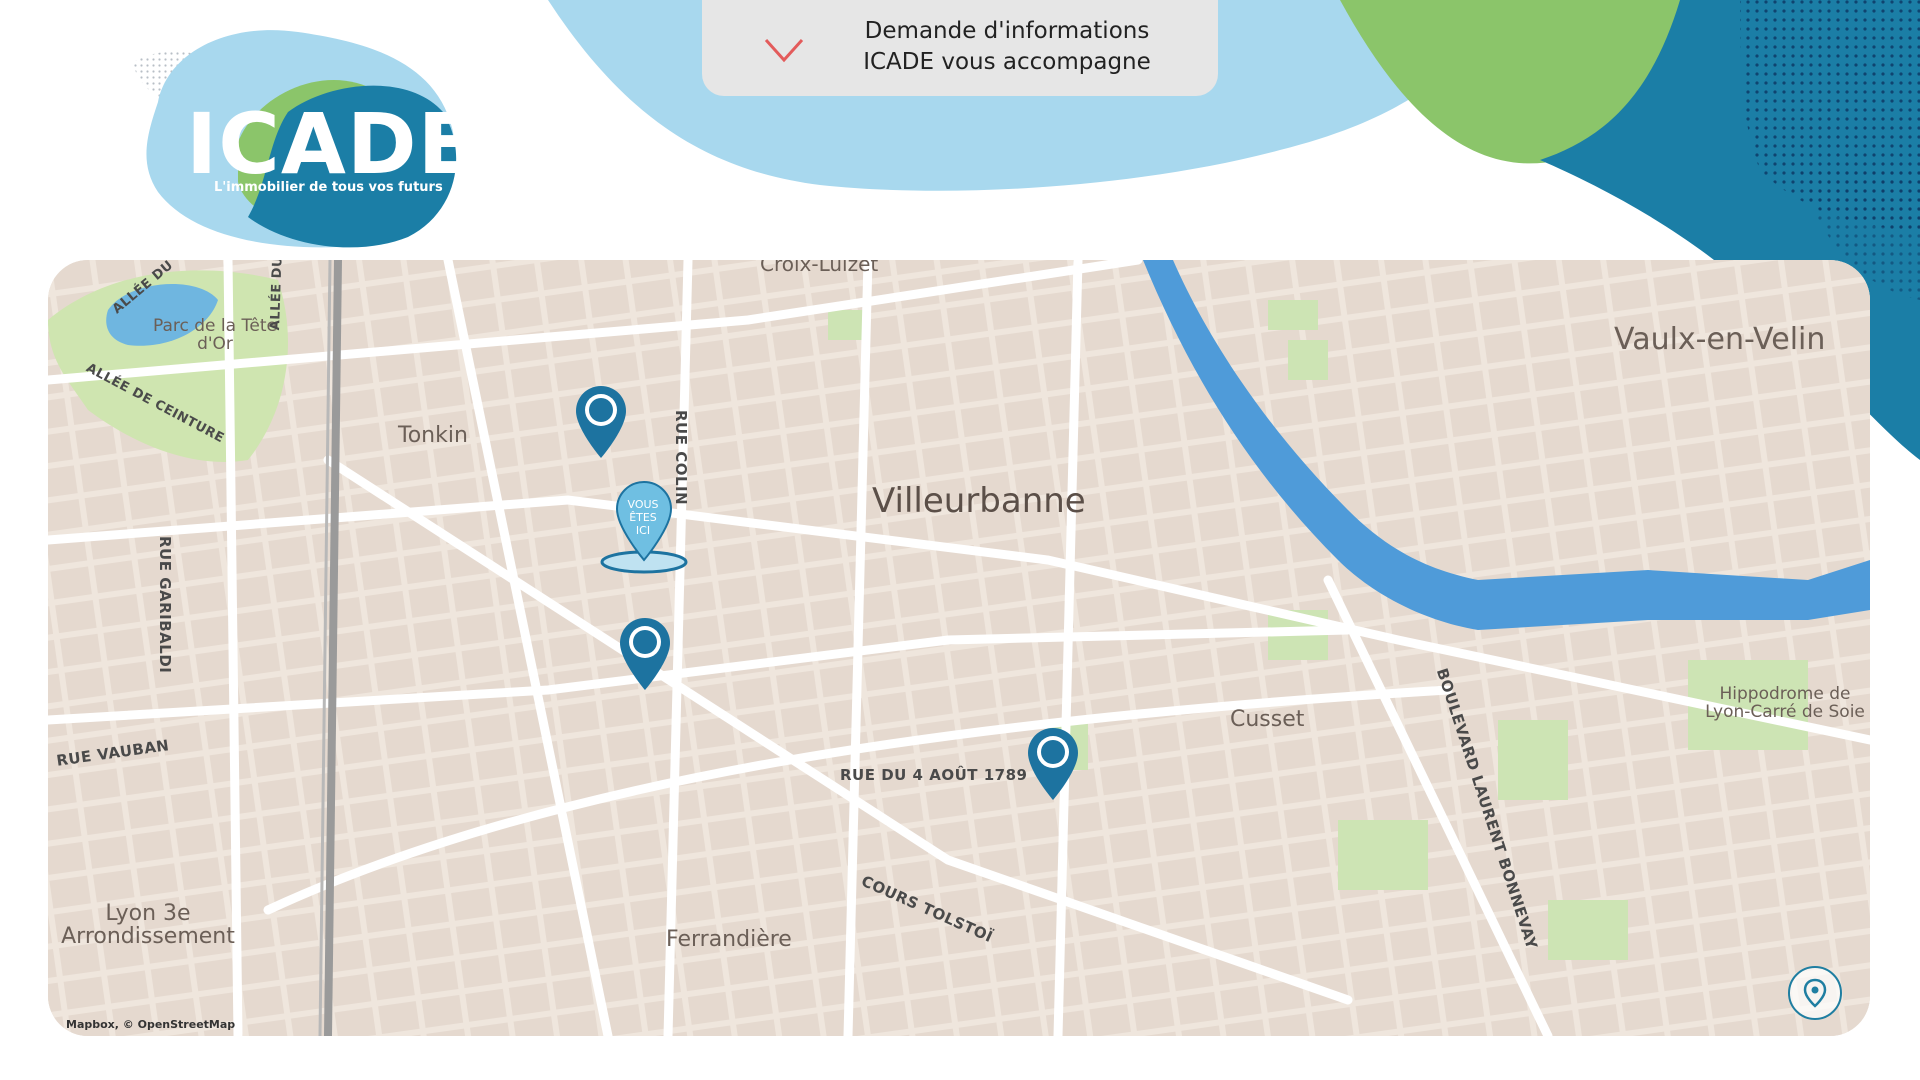  I want to click on you-are-here-line3: ICI, so click(643, 530).